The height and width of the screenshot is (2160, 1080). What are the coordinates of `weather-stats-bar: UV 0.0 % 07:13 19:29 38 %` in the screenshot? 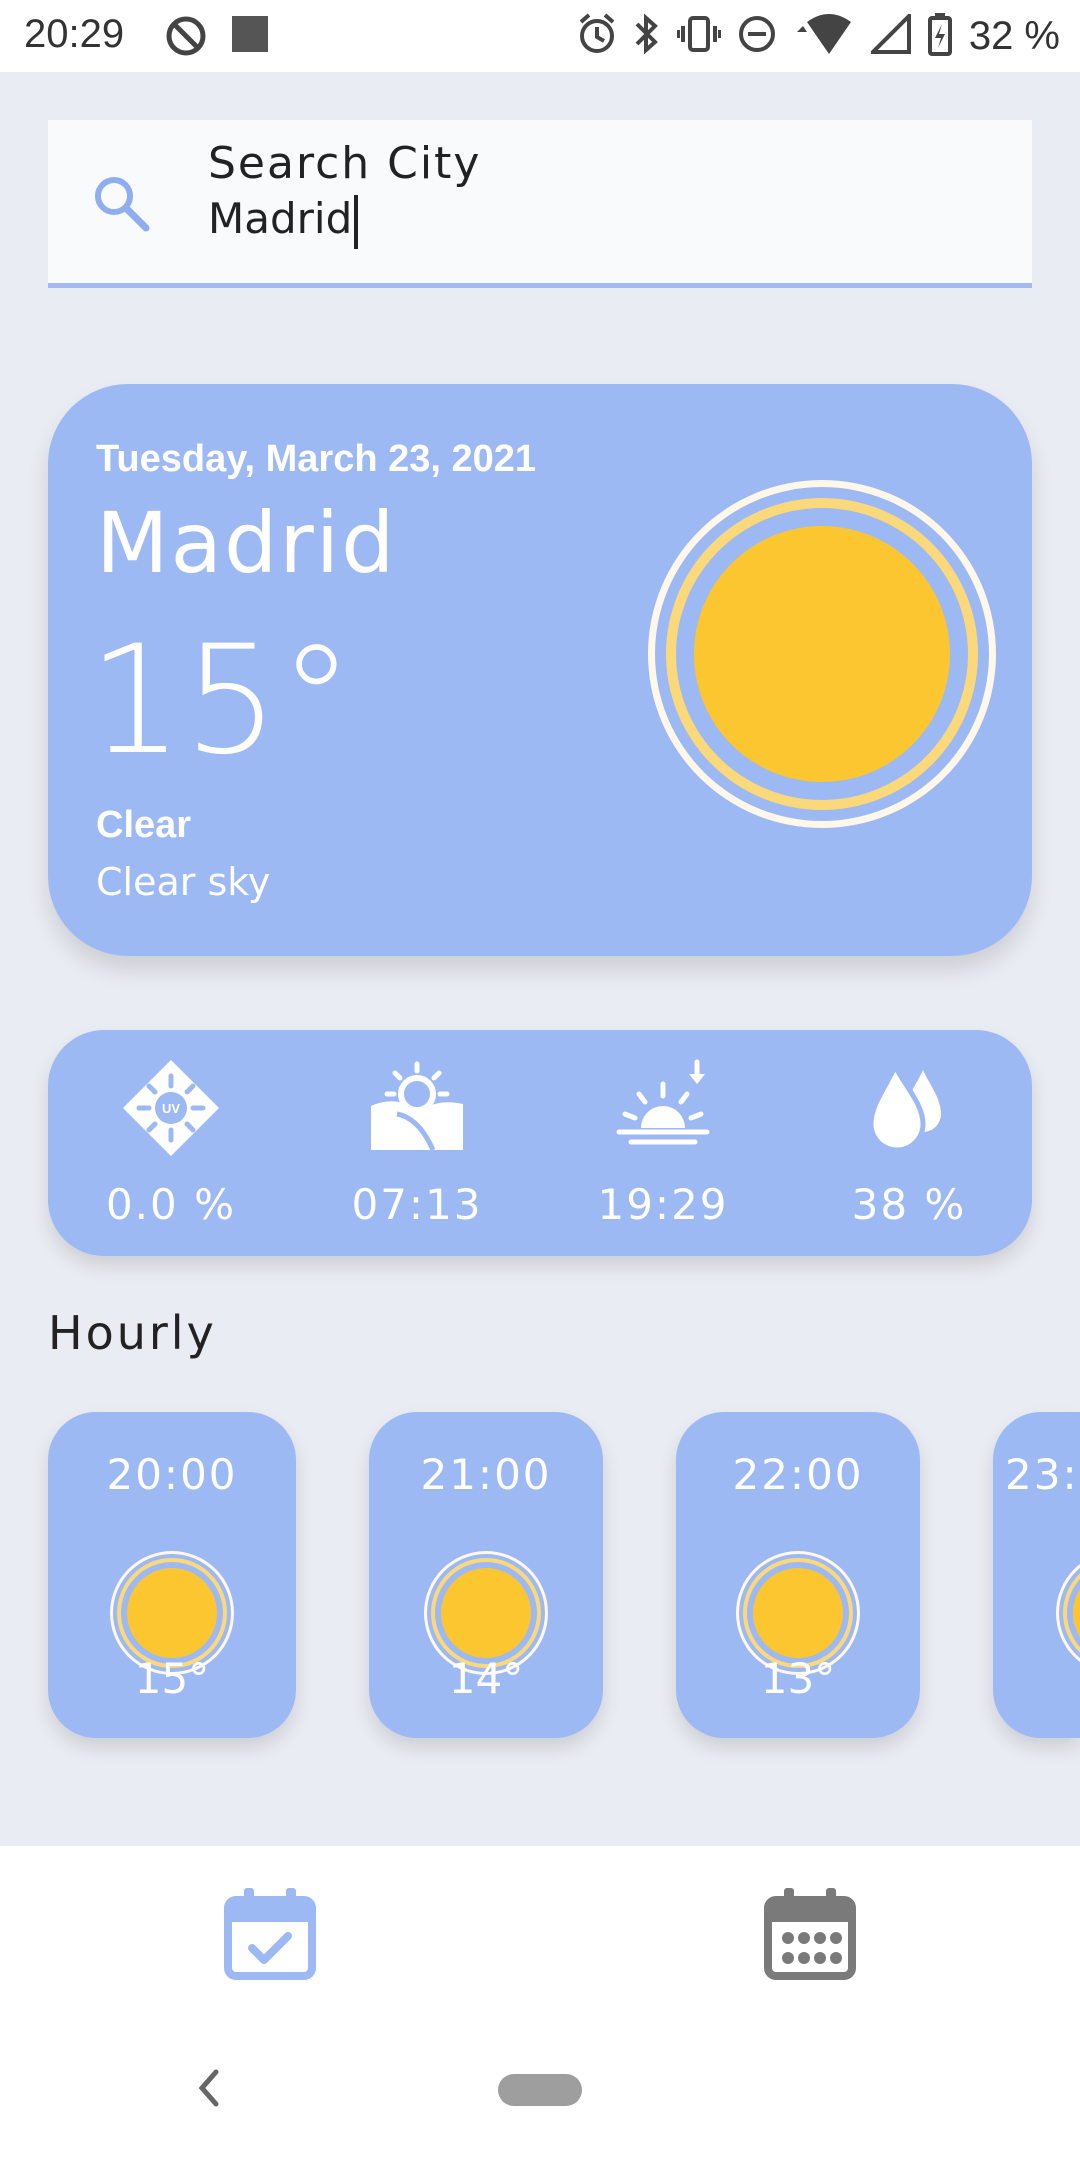 It's located at (540, 1143).